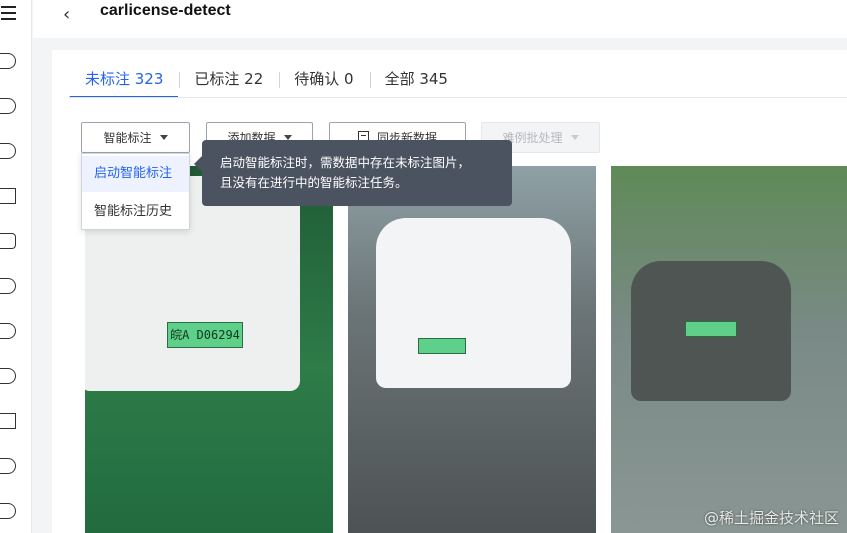 This screenshot has height=533, width=847. What do you see at coordinates (314, 182) in the screenshot?
I see `tooltip-line-2: 且没有在进行中的智能标注任务。` at bounding box center [314, 182].